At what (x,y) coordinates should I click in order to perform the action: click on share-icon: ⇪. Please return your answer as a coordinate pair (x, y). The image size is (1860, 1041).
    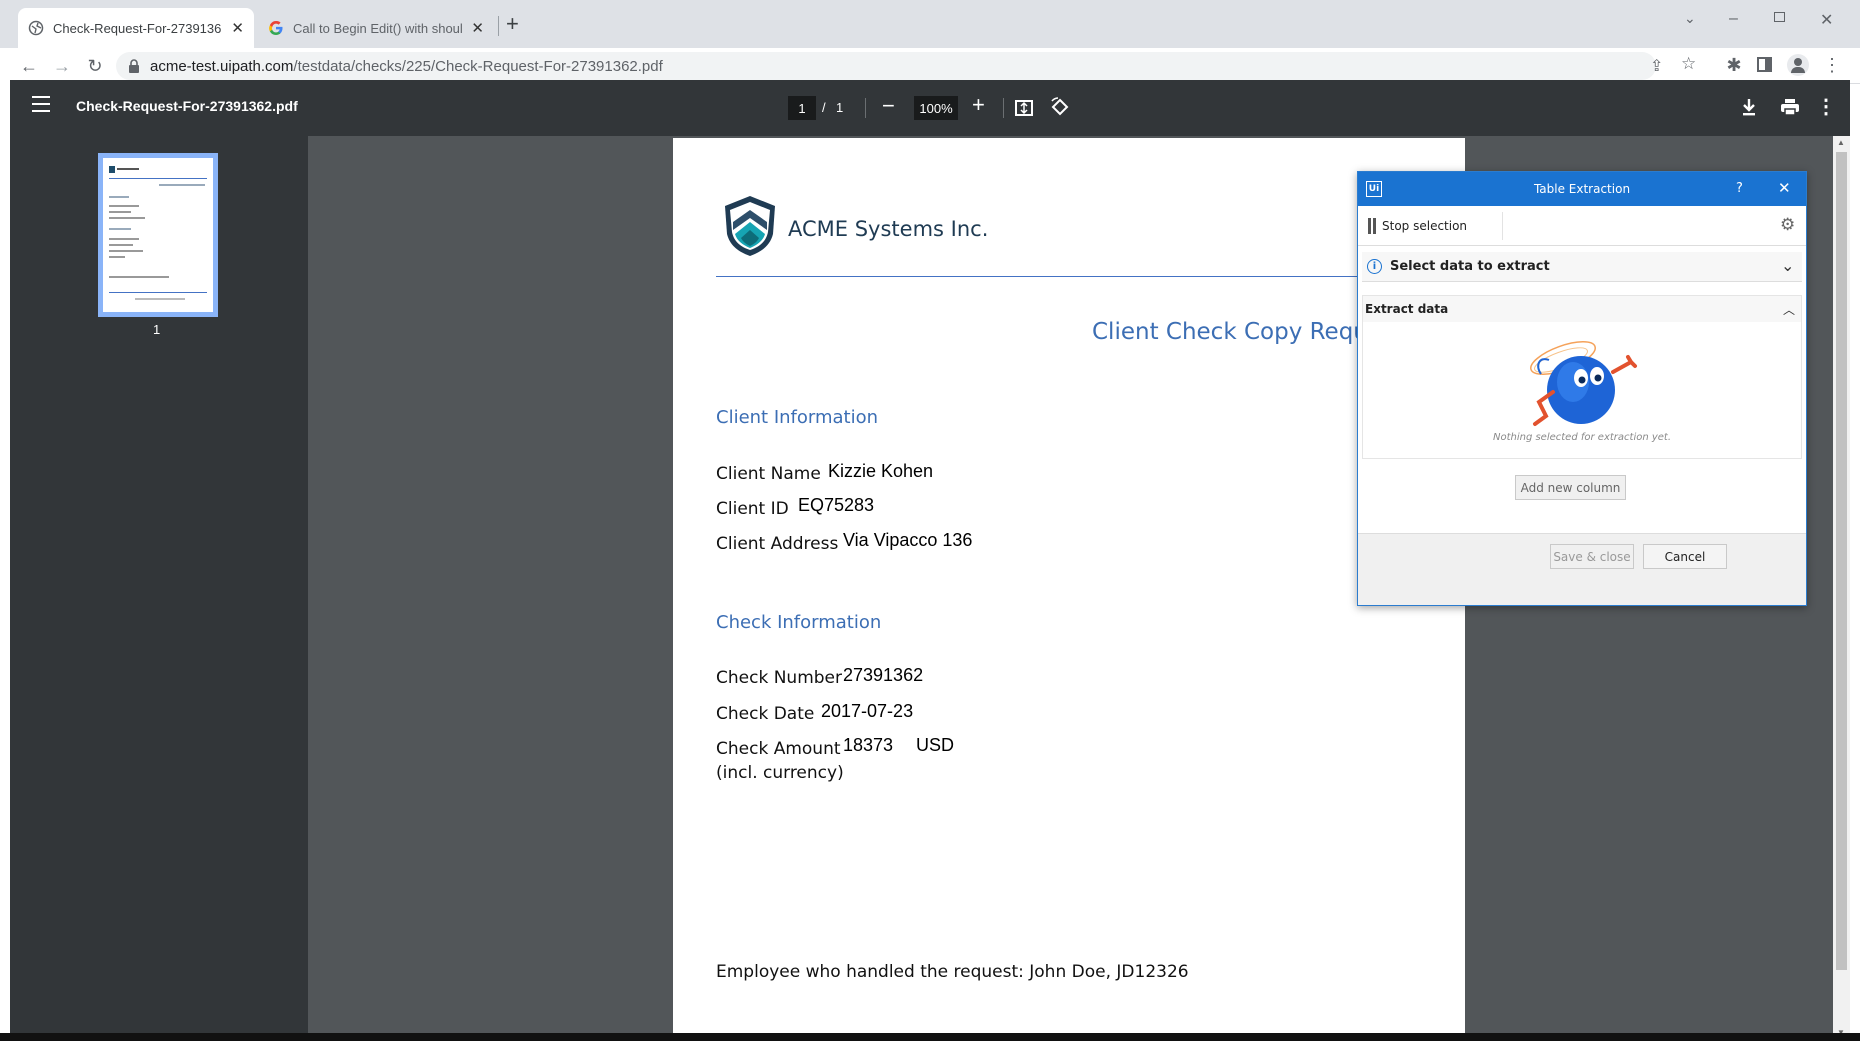
    Looking at the image, I should click on (1656, 66).